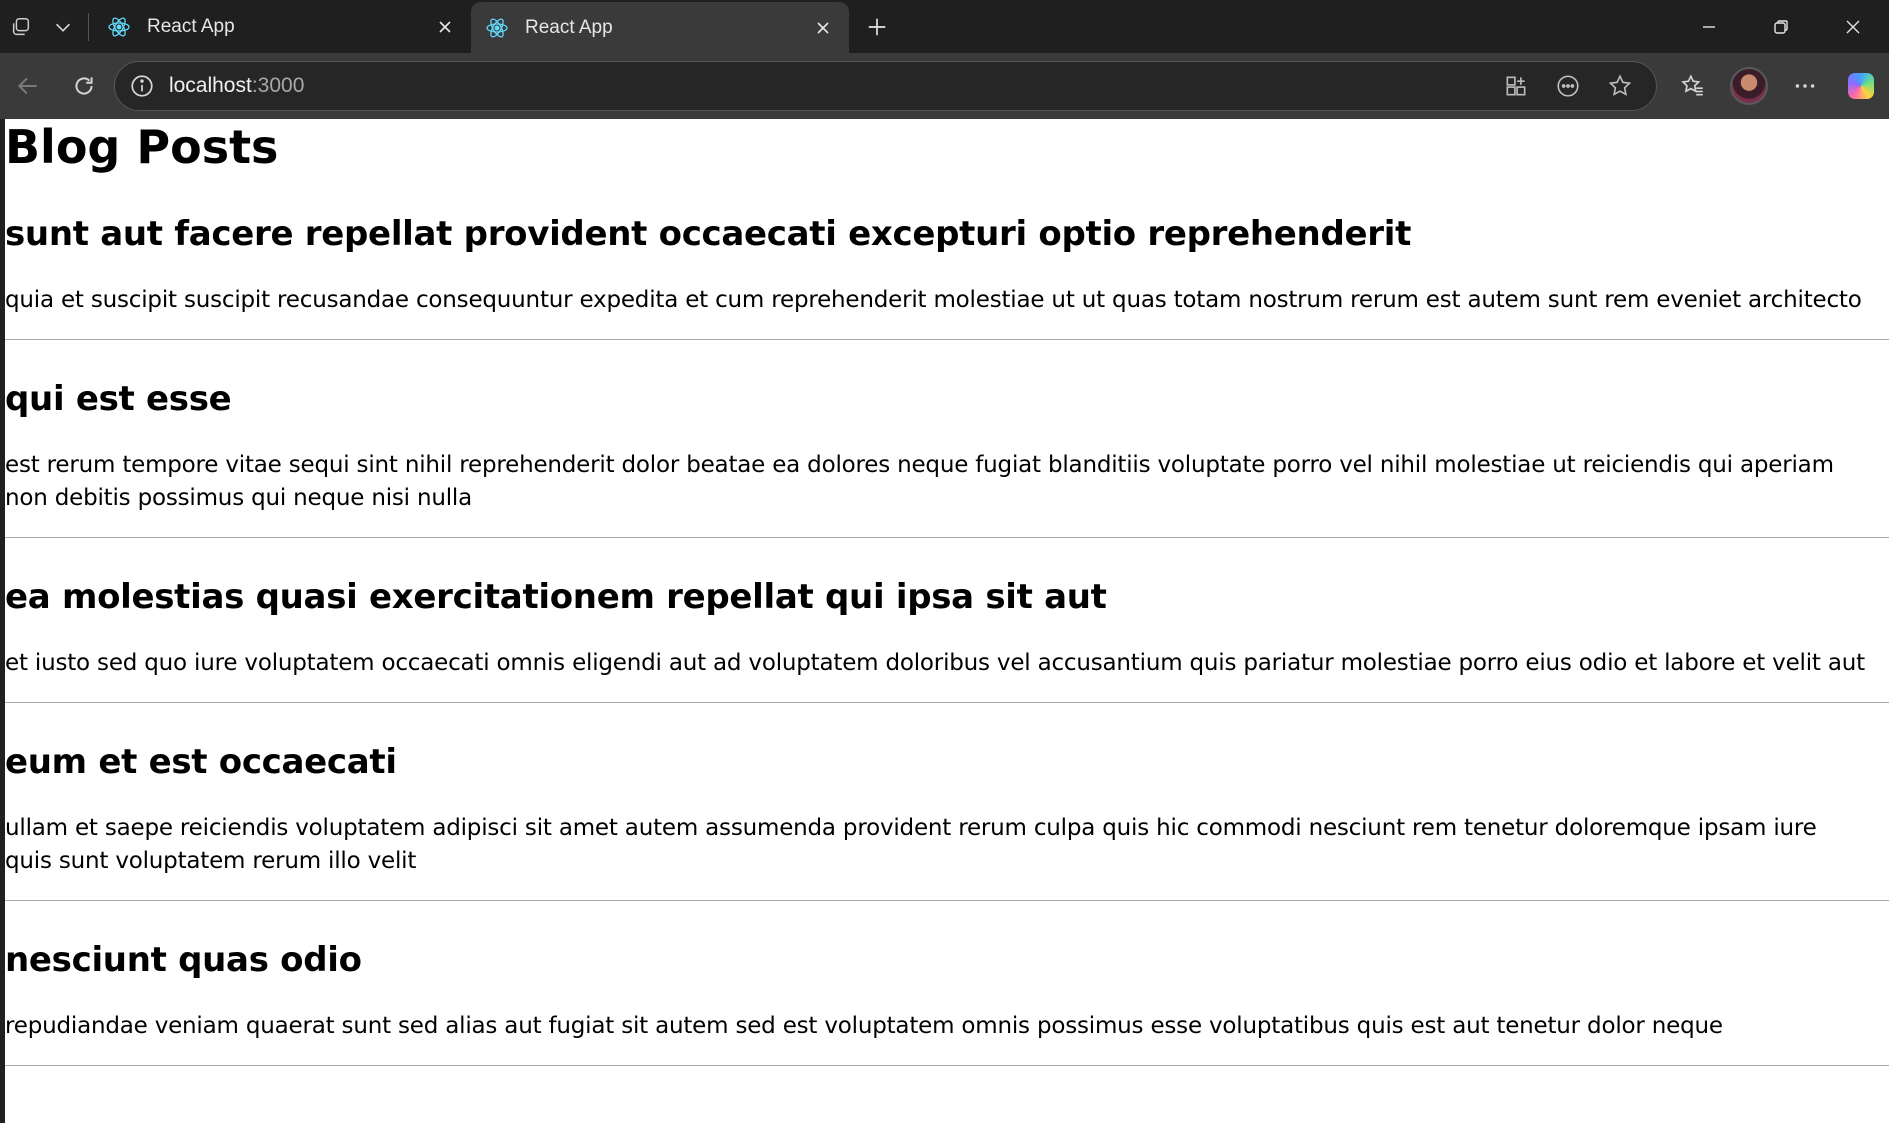  Describe the element at coordinates (282, 26) in the screenshot. I see `tab-react-app-1: React App` at that location.